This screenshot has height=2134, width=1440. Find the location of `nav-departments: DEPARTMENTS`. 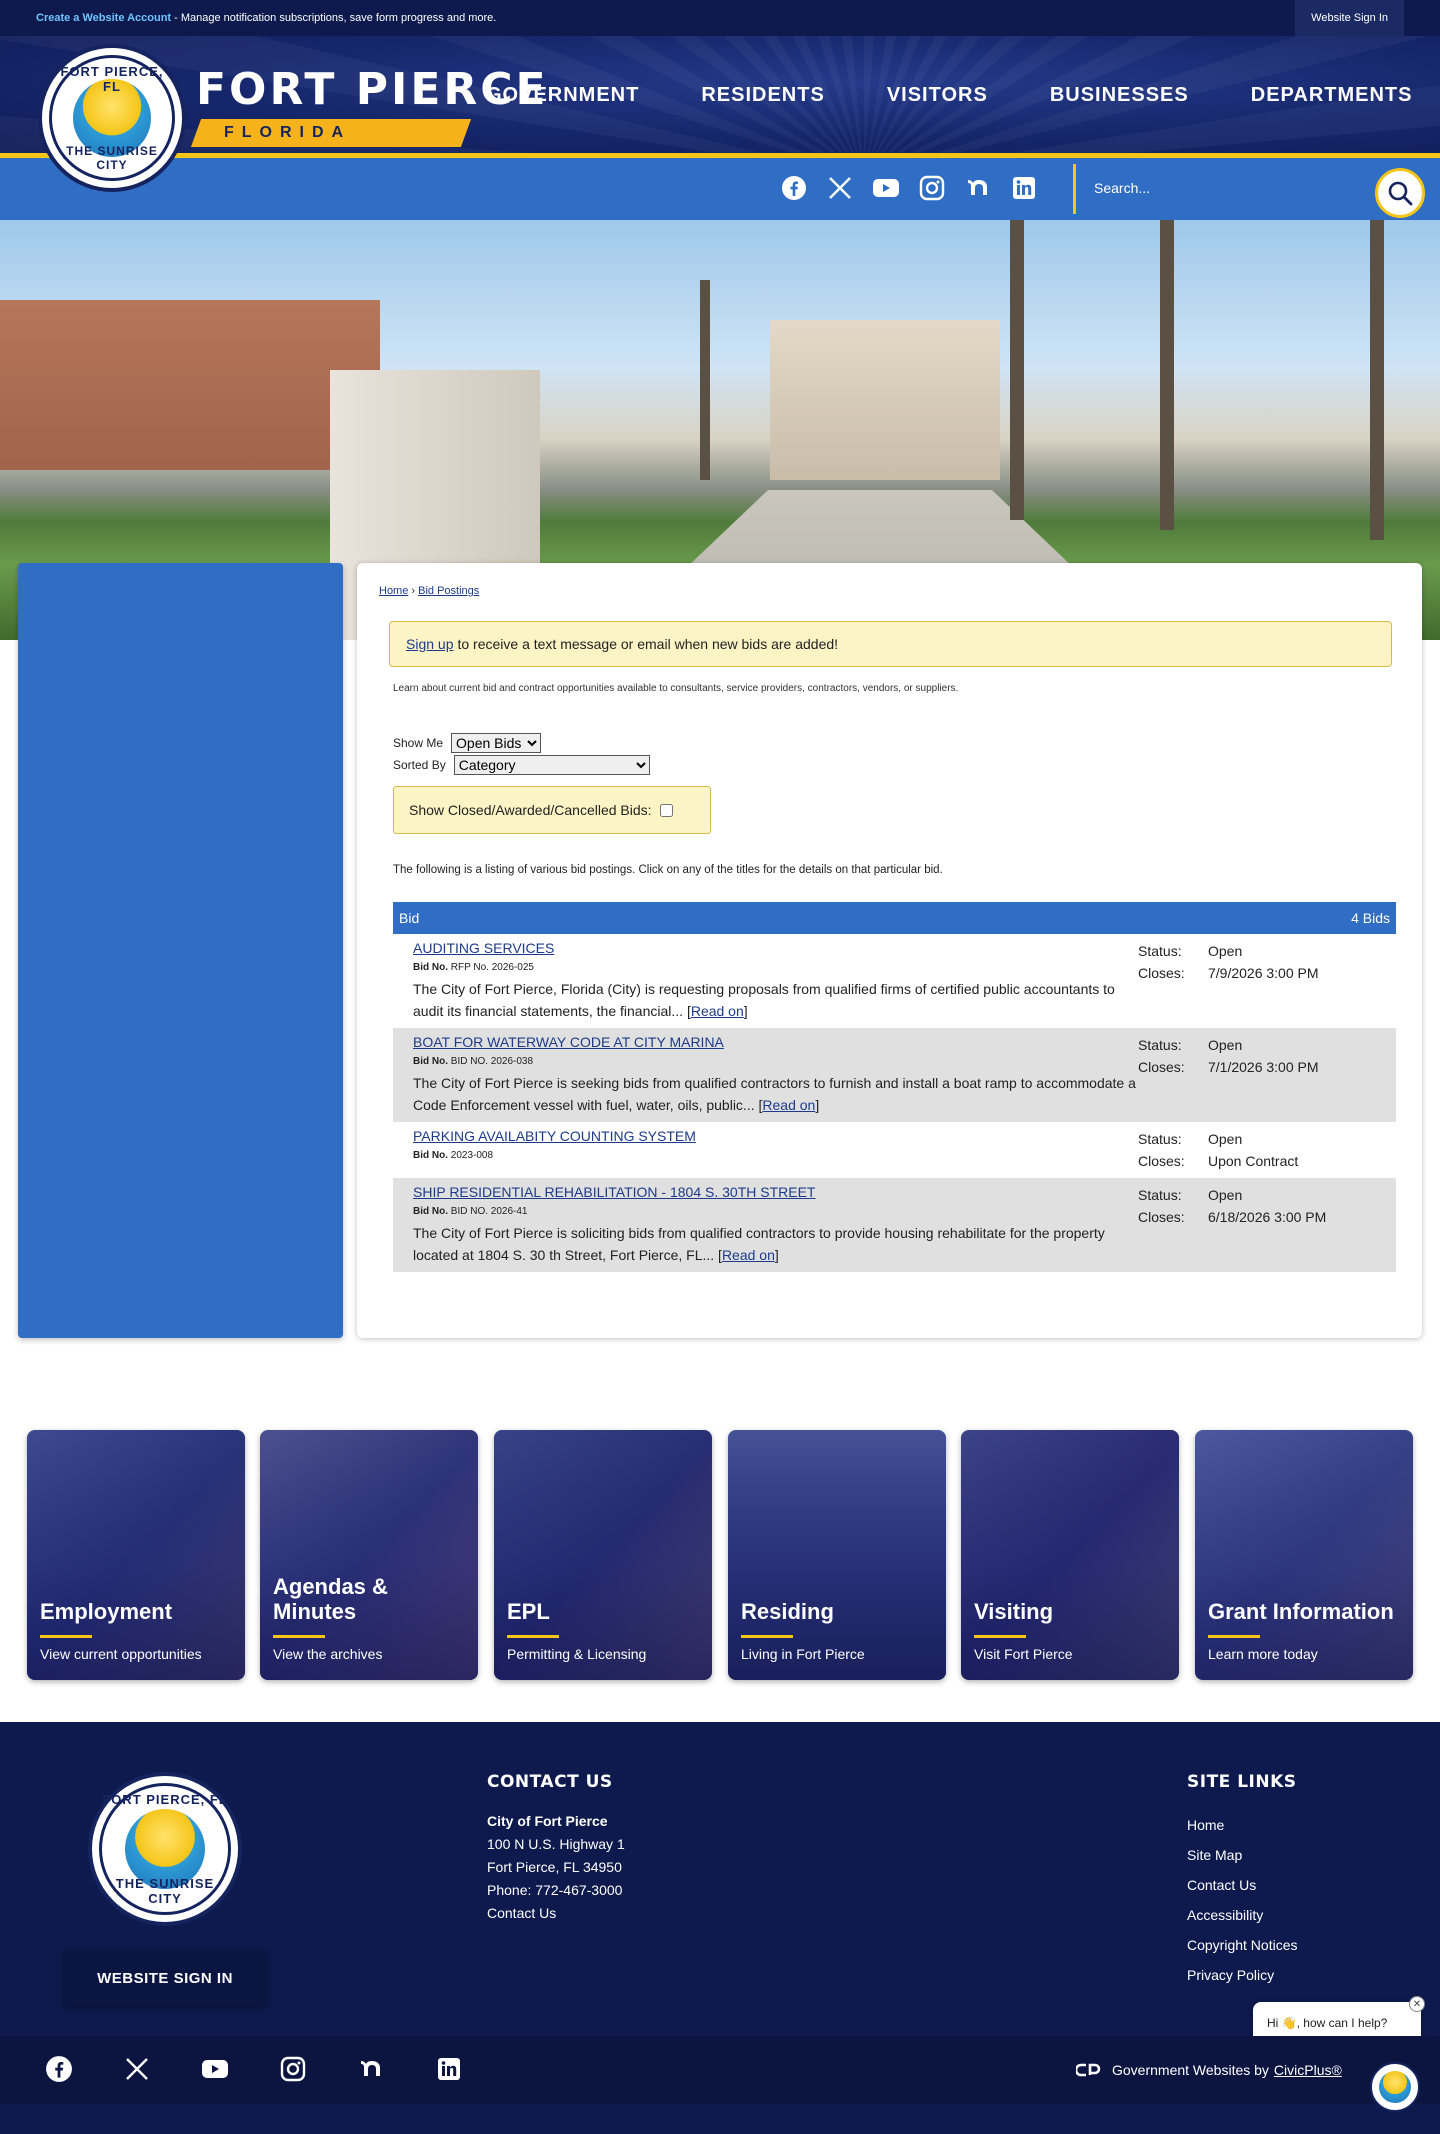

nav-departments: DEPARTMENTS is located at coordinates (1332, 95).